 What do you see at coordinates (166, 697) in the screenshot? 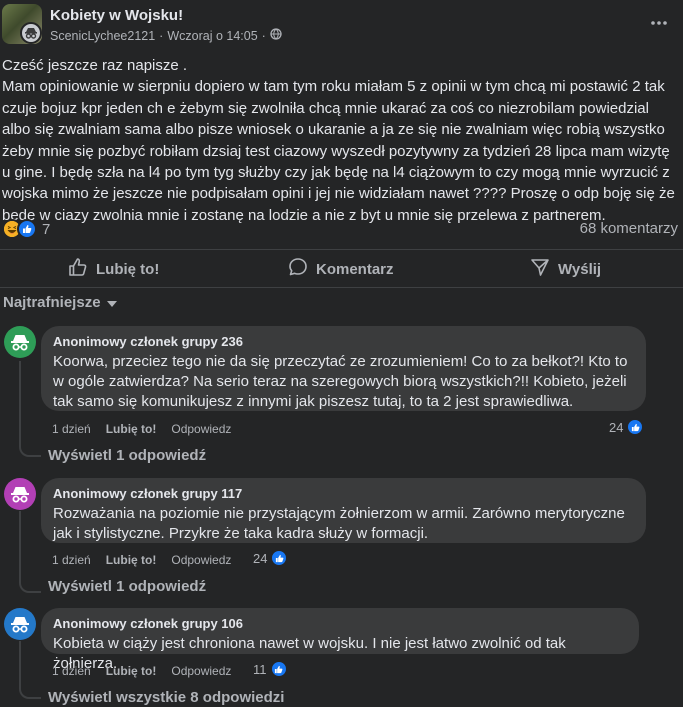
I see `view-replies-link: Wyświetl wszystkie 8 odpowiedzi` at bounding box center [166, 697].